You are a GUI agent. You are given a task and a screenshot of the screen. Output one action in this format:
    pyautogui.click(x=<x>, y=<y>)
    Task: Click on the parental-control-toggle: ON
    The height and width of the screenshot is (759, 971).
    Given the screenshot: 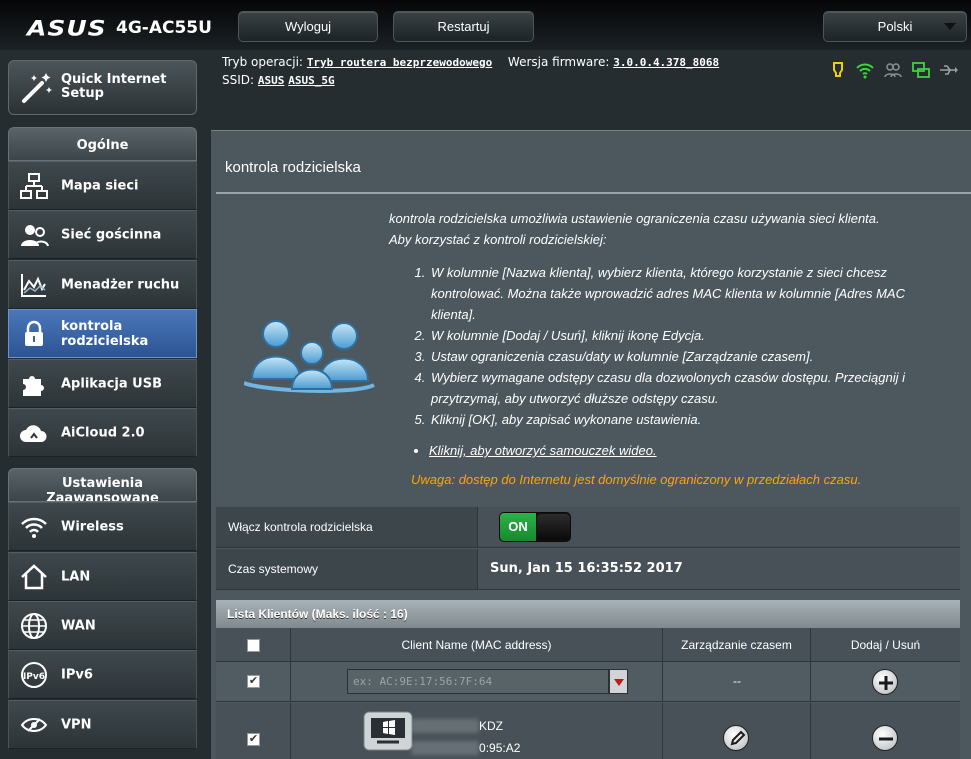 What is the action you would take?
    pyautogui.click(x=535, y=527)
    